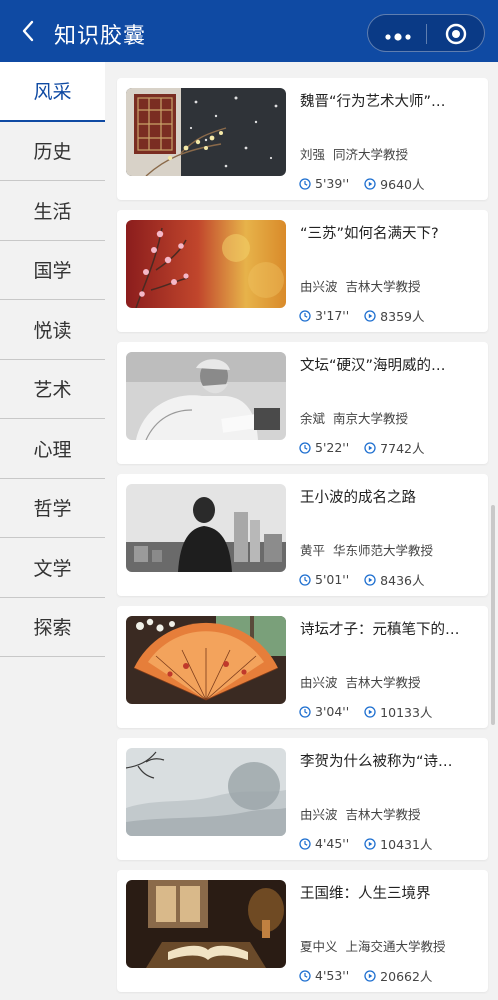 The image size is (498, 1000). Describe the element at coordinates (302, 403) in the screenshot. I see `list-item: 文坛“硬汉”海明威的… 余斌 南京大学教授 5'22'' 7742人` at that location.